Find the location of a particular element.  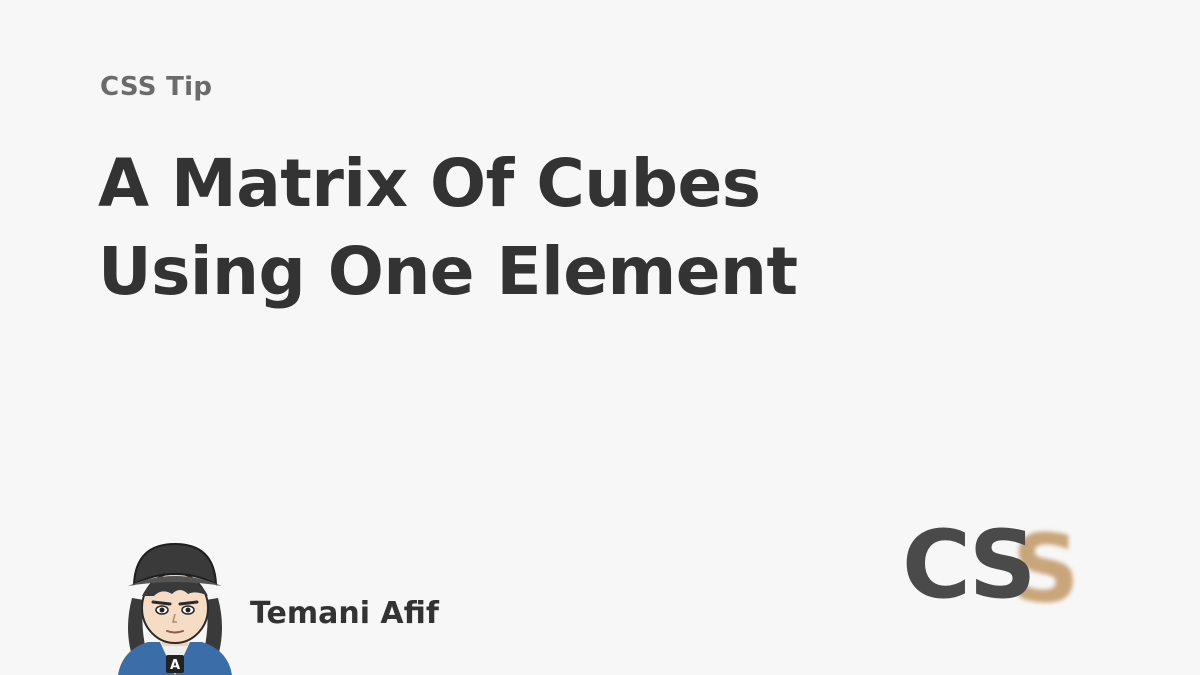

title-line-2: Using One Element is located at coordinates (448, 271).